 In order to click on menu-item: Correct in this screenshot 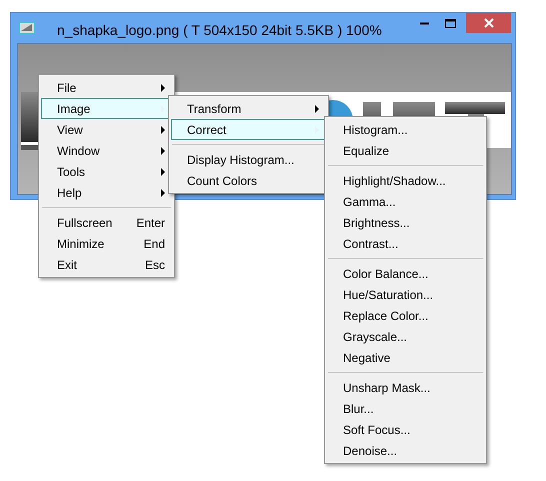, I will do `click(248, 129)`.